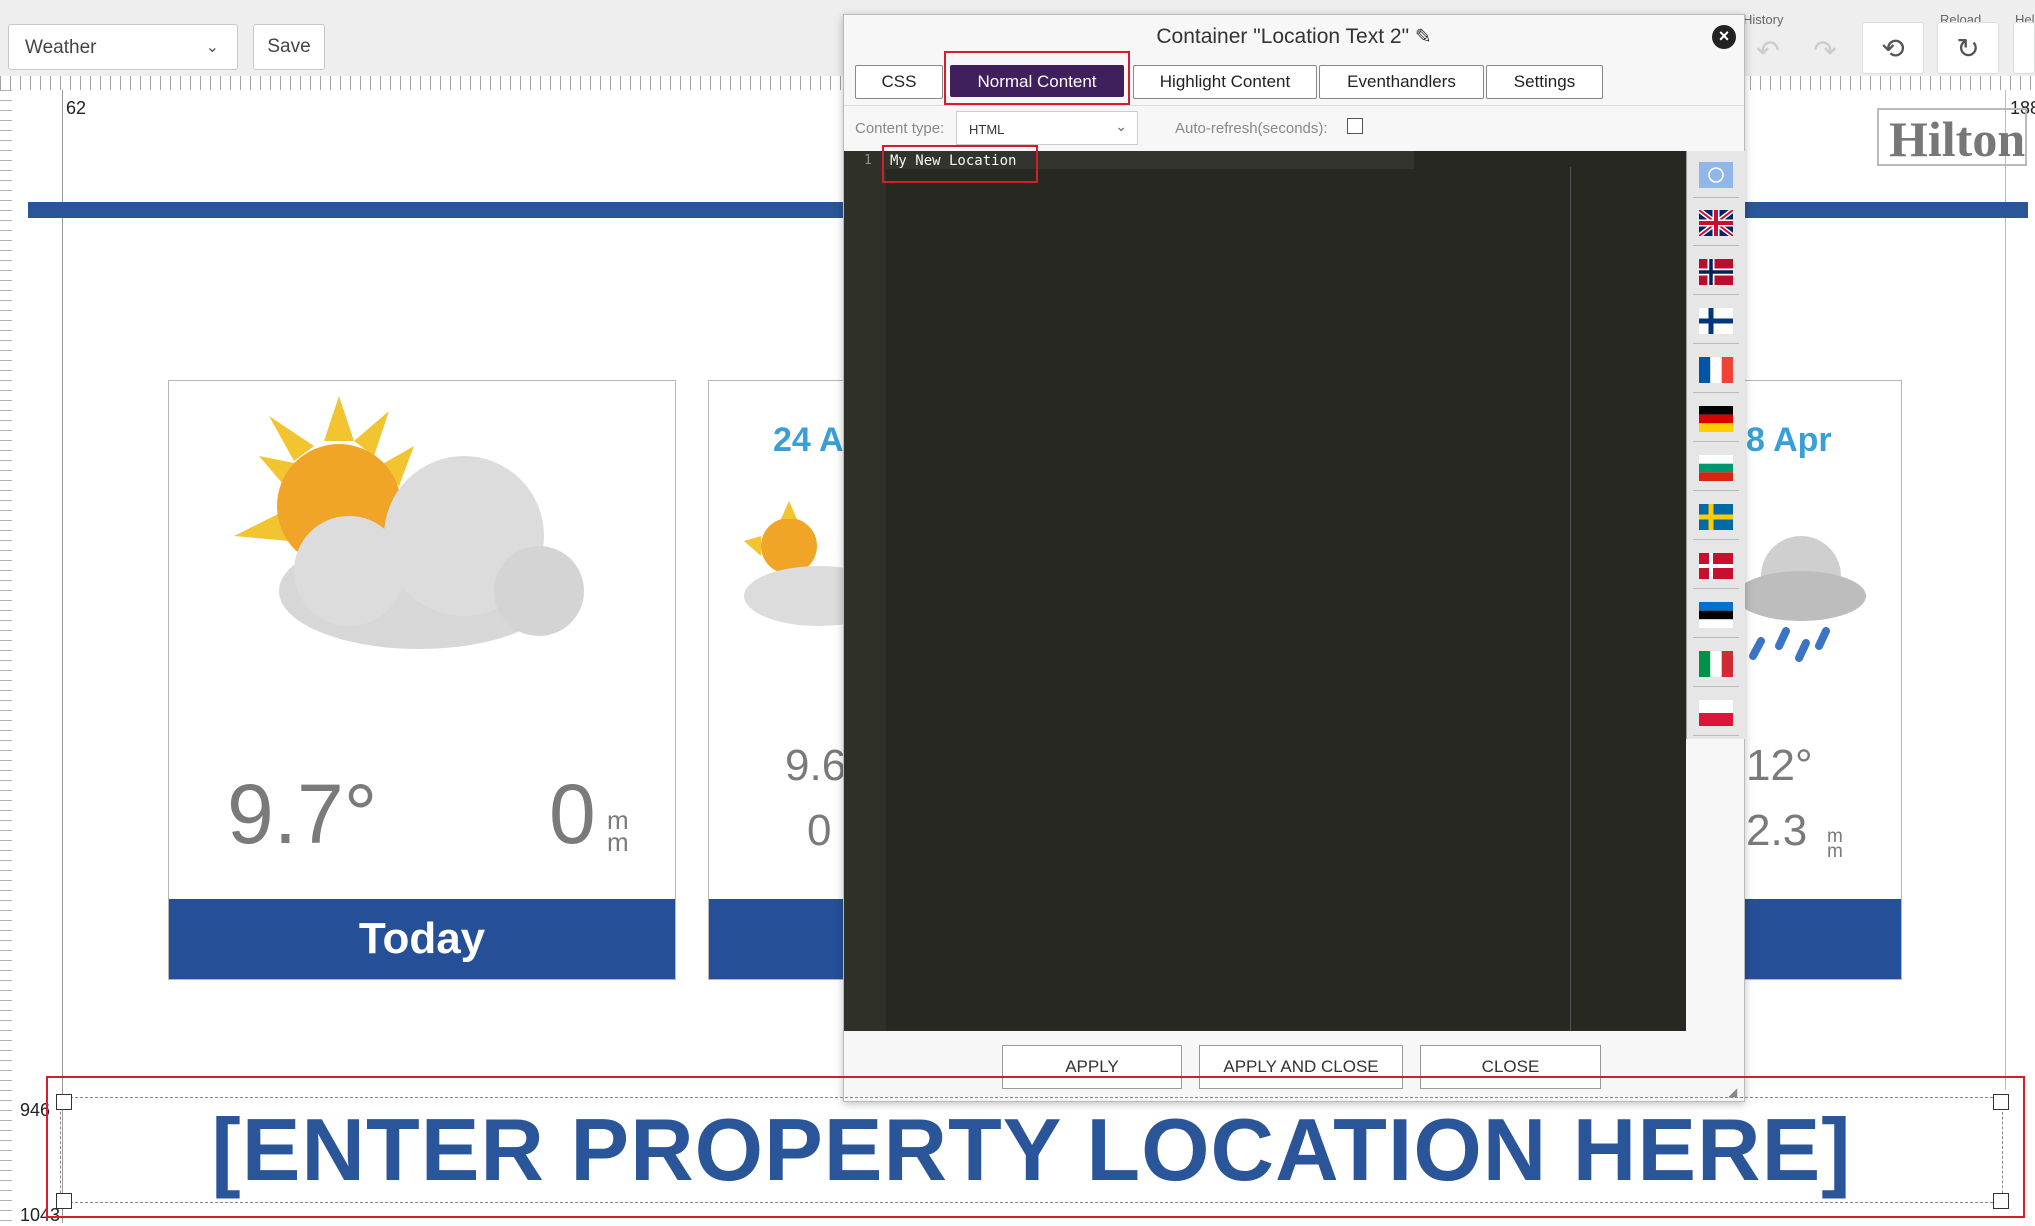 This screenshot has height=1226, width=2035. I want to click on tab-eventhandlers: Eventhandlers, so click(1401, 82).